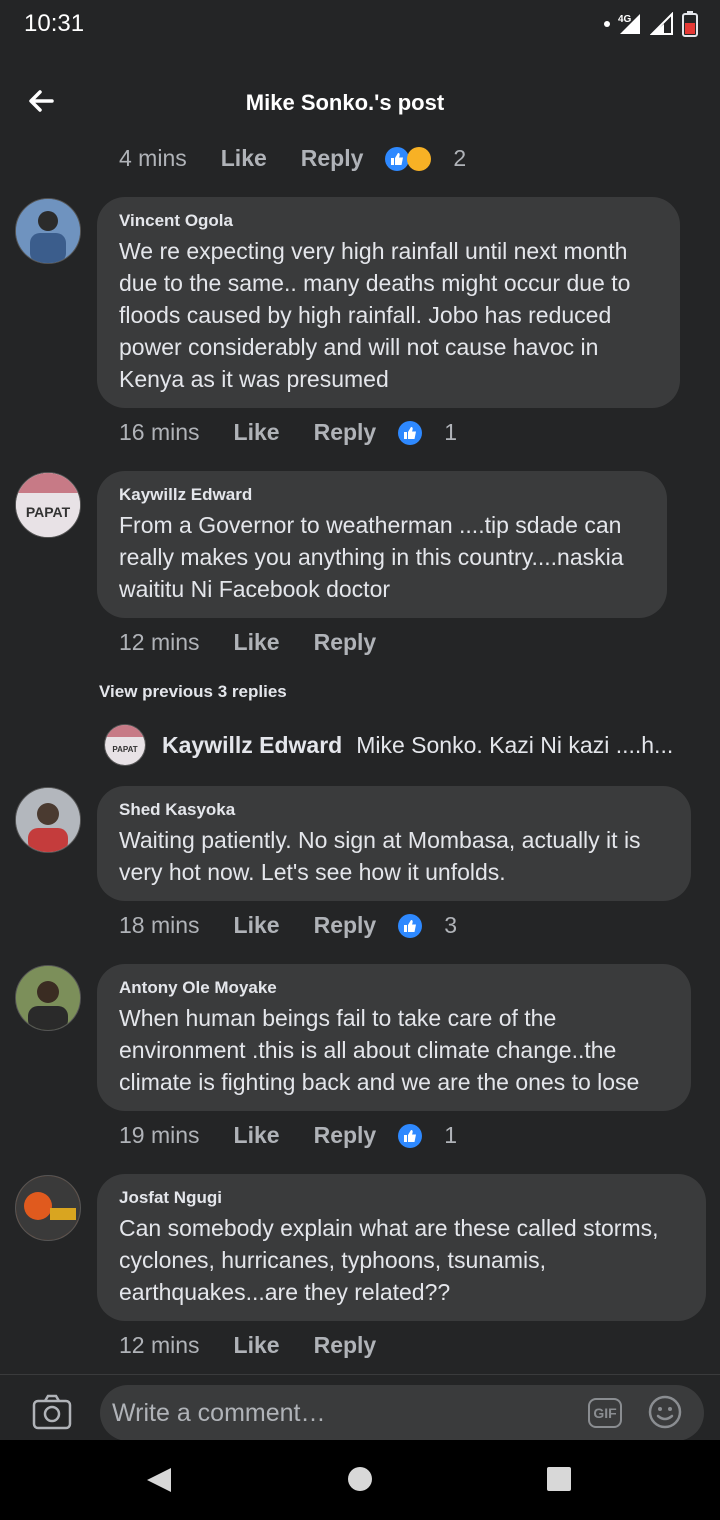  Describe the element at coordinates (559, 1479) in the screenshot. I see `nav-recents-icon` at that location.